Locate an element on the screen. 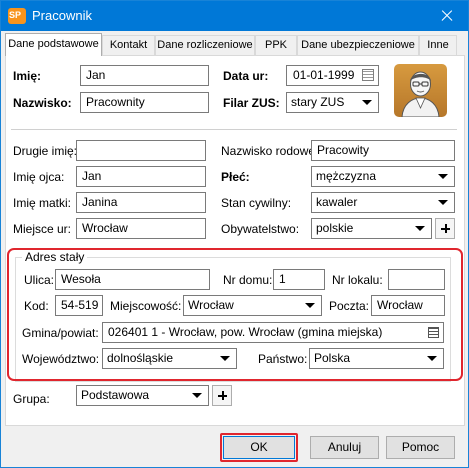  grupa-select: Podstawowa is located at coordinates (142, 395).